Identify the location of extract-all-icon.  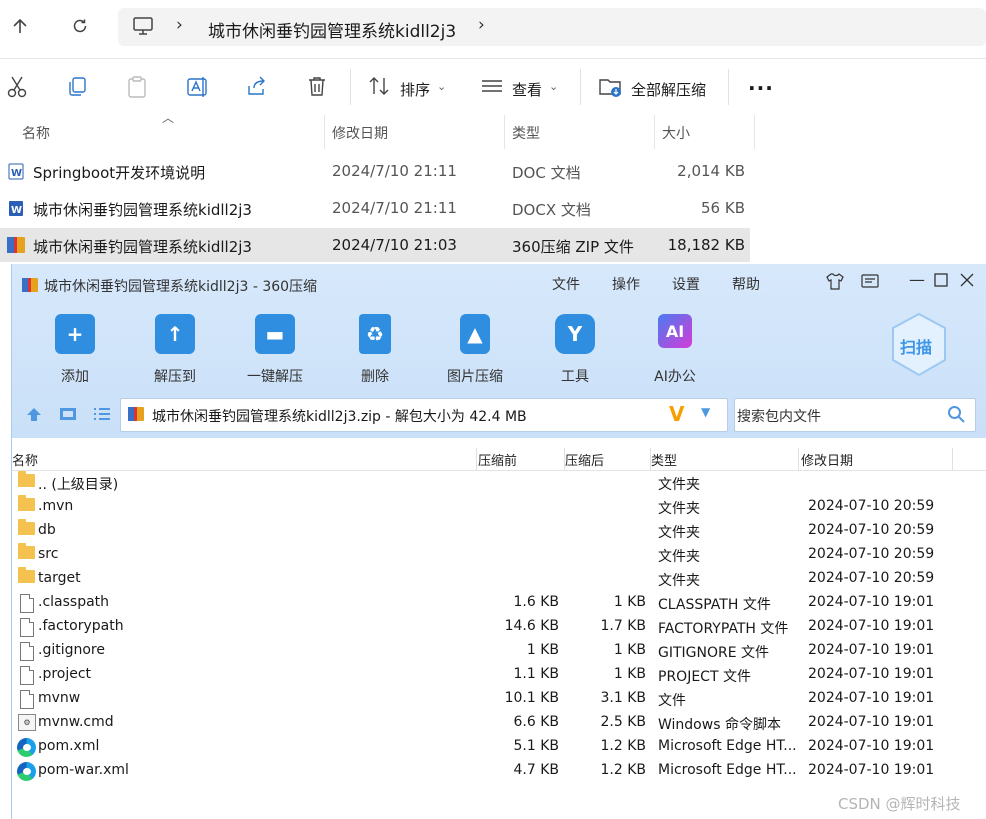
(611, 88).